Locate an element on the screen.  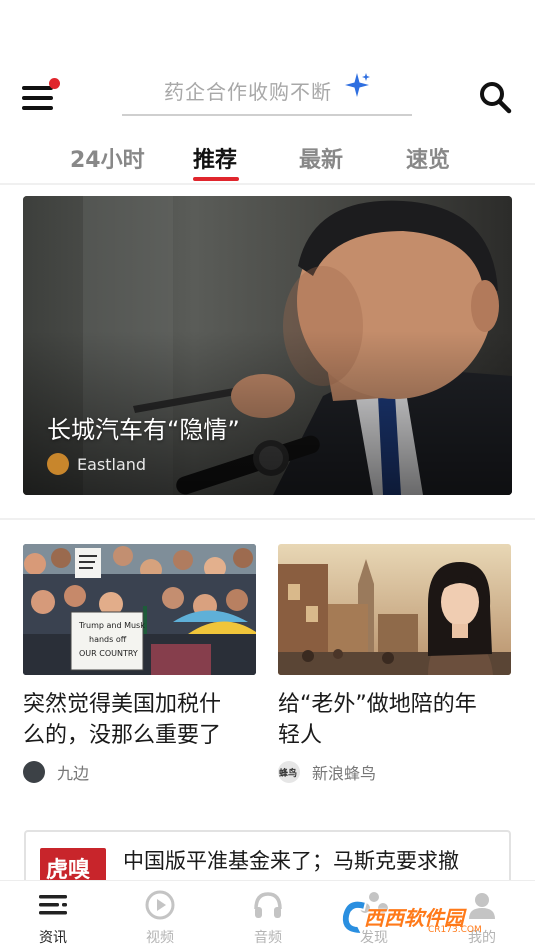
source-logo-text: 蜂鸟 is located at coordinates (288, 774).